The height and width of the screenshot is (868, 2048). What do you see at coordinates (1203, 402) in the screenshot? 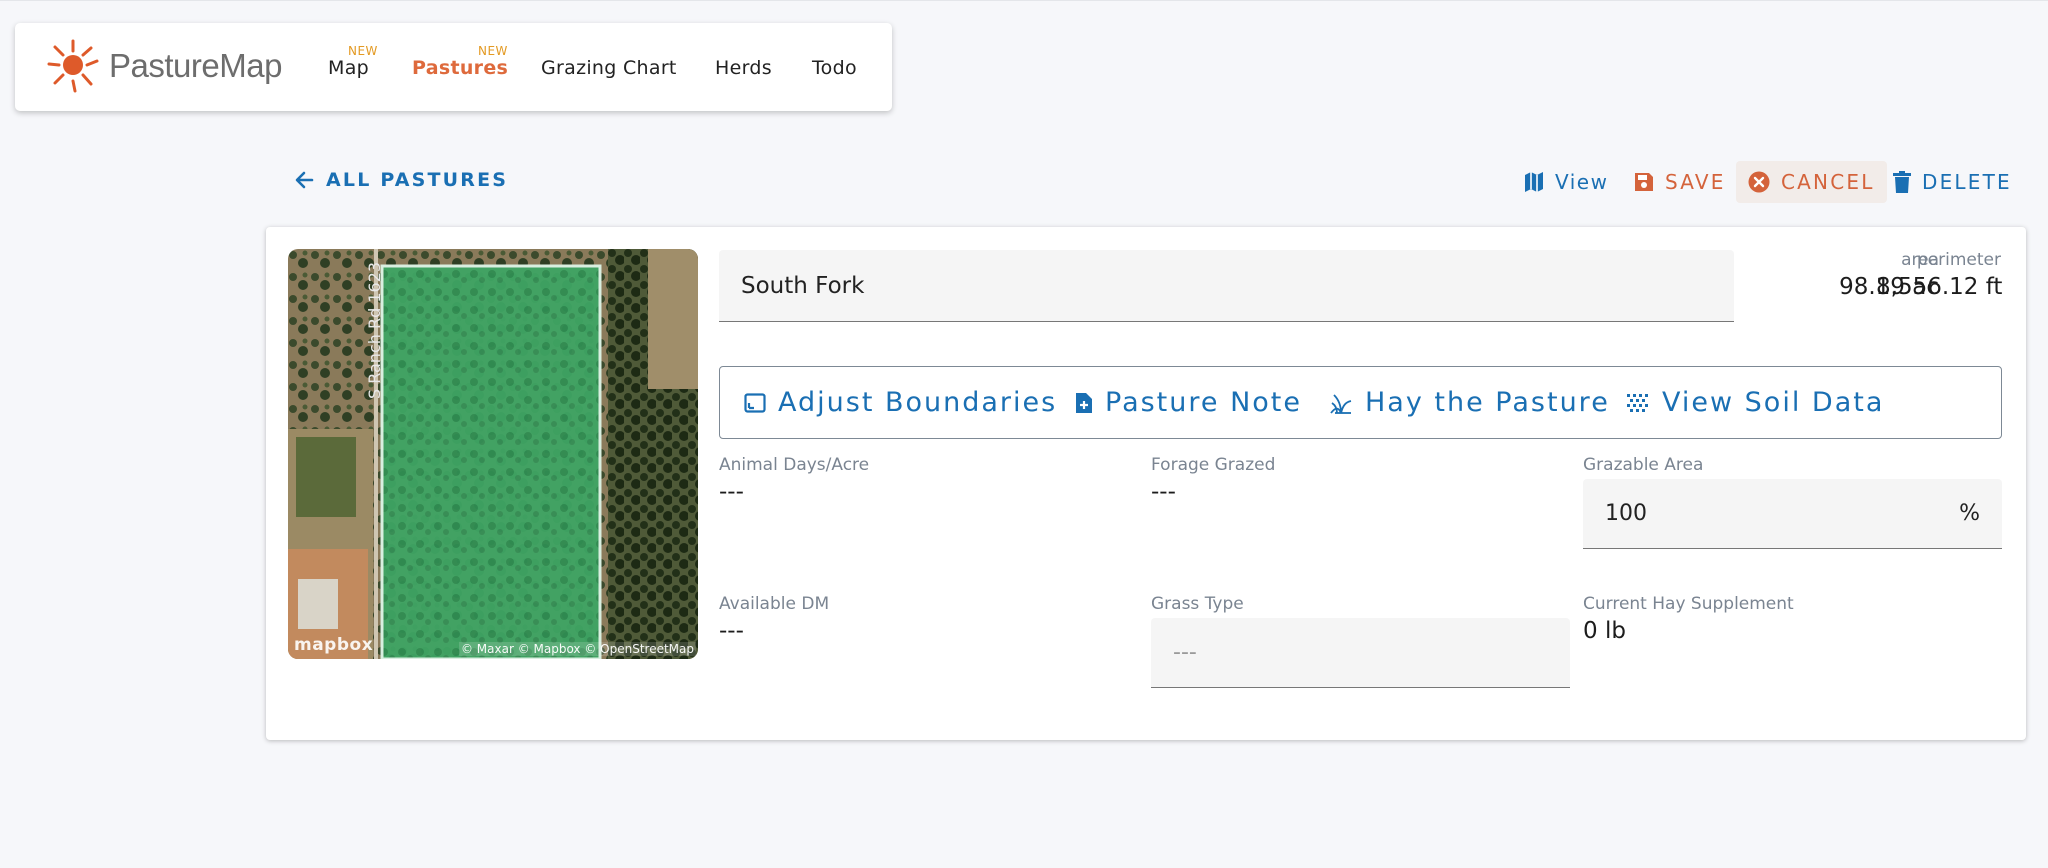
I see `pasture-note-label: Pasture Note` at bounding box center [1203, 402].